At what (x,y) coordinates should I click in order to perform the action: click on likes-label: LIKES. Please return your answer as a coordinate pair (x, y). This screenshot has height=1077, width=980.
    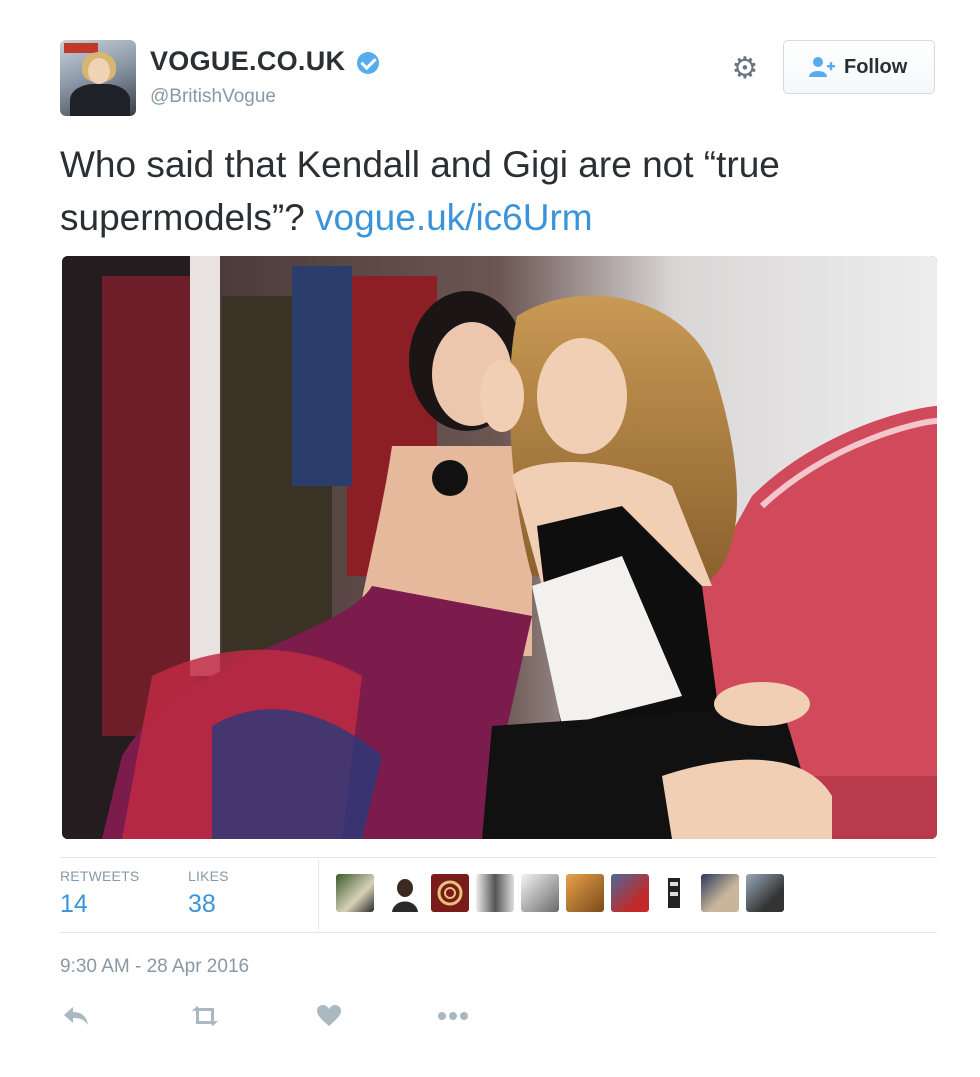
    Looking at the image, I should click on (208, 876).